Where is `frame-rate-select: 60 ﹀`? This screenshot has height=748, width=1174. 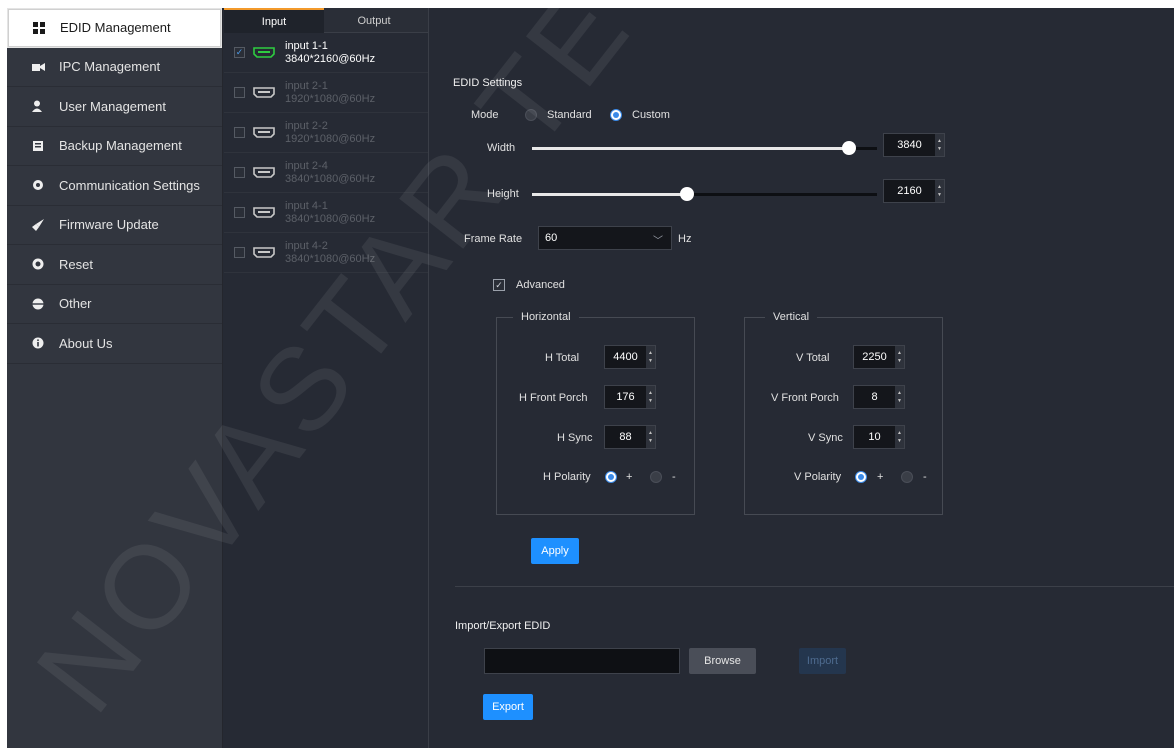
frame-rate-select: 60 ﹀ is located at coordinates (605, 238).